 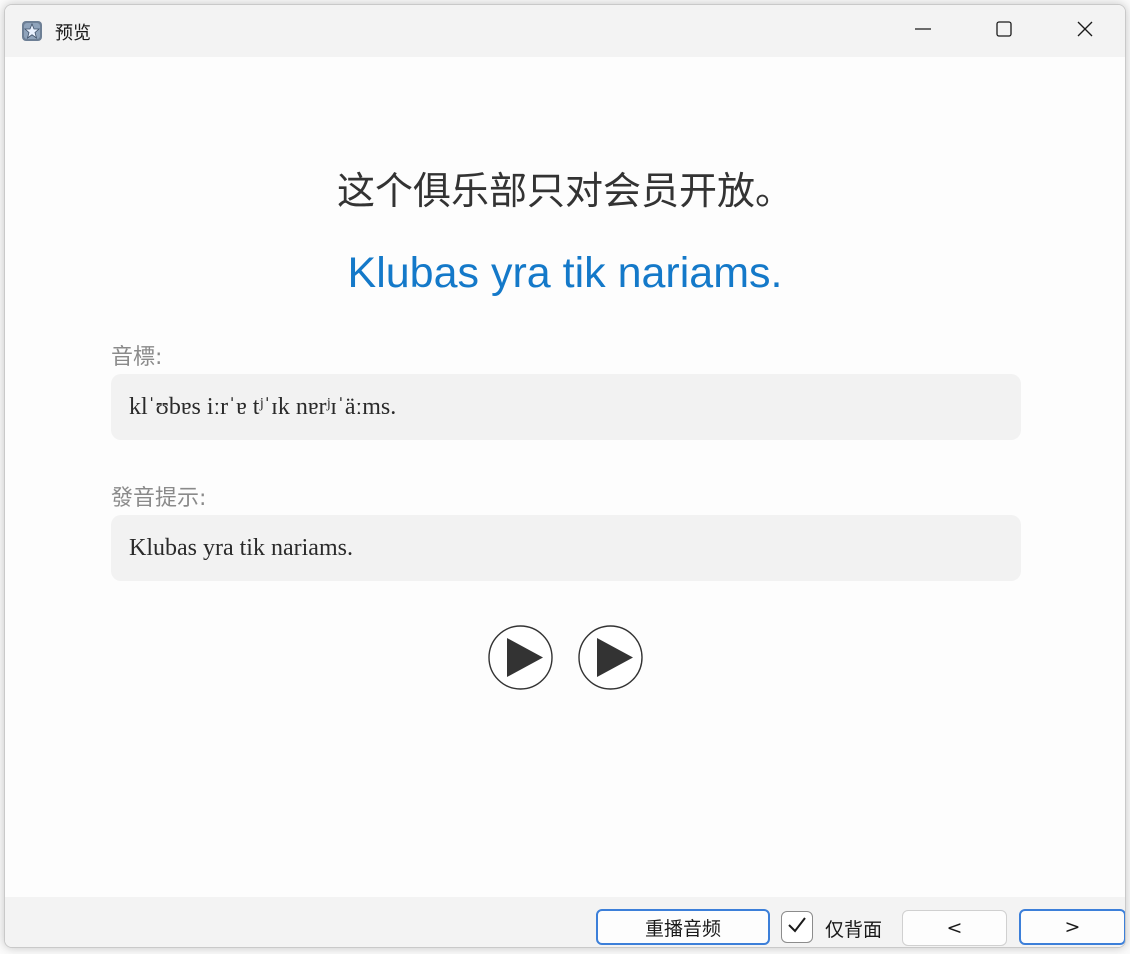 I want to click on next-card-button: >, so click(x=1072, y=927).